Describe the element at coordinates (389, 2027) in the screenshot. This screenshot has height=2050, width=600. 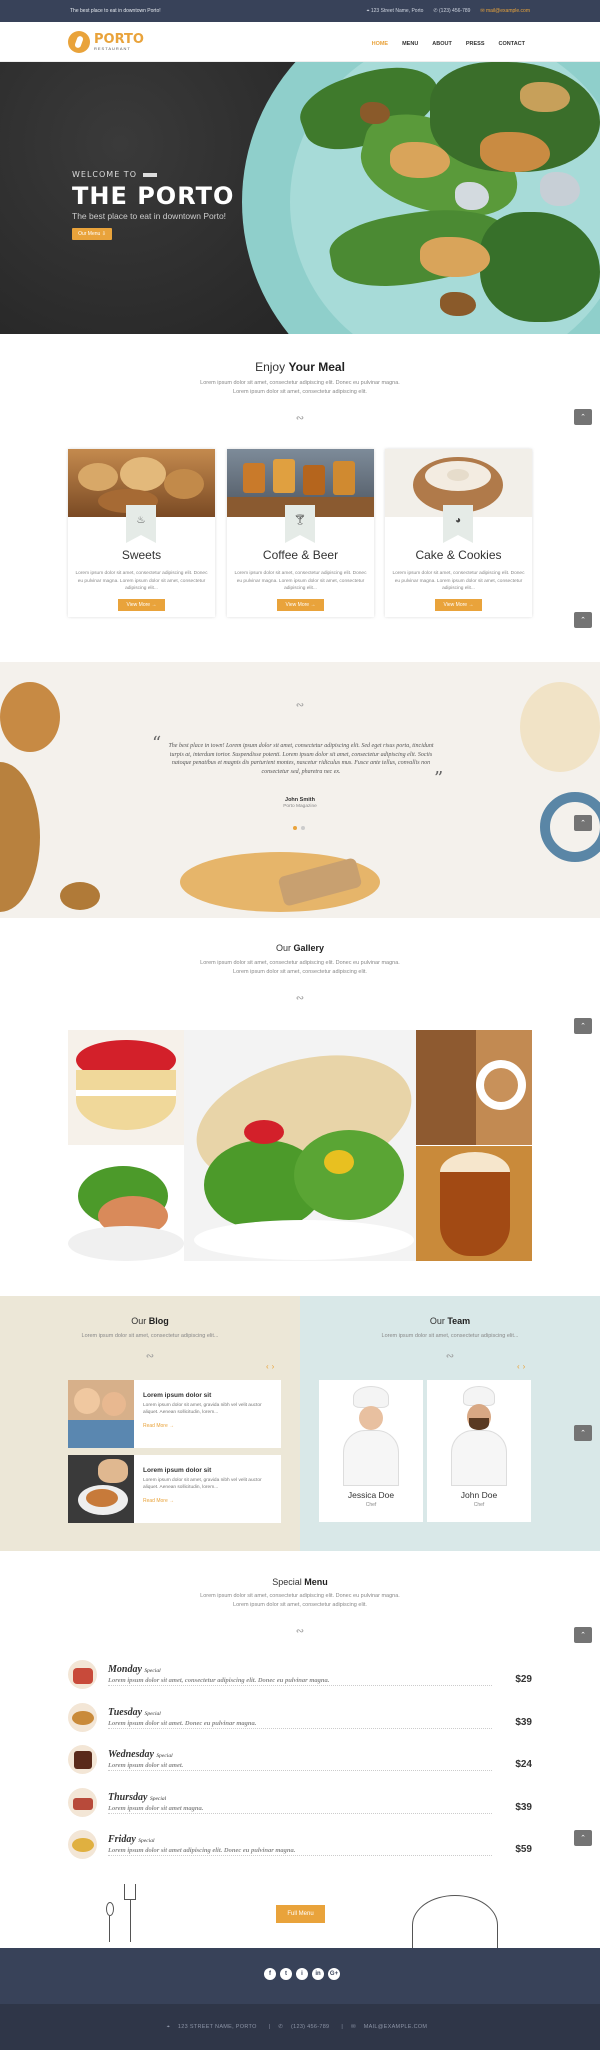
I see `footer-email: ✉ MAIL@EXAMPLE.COM` at that location.